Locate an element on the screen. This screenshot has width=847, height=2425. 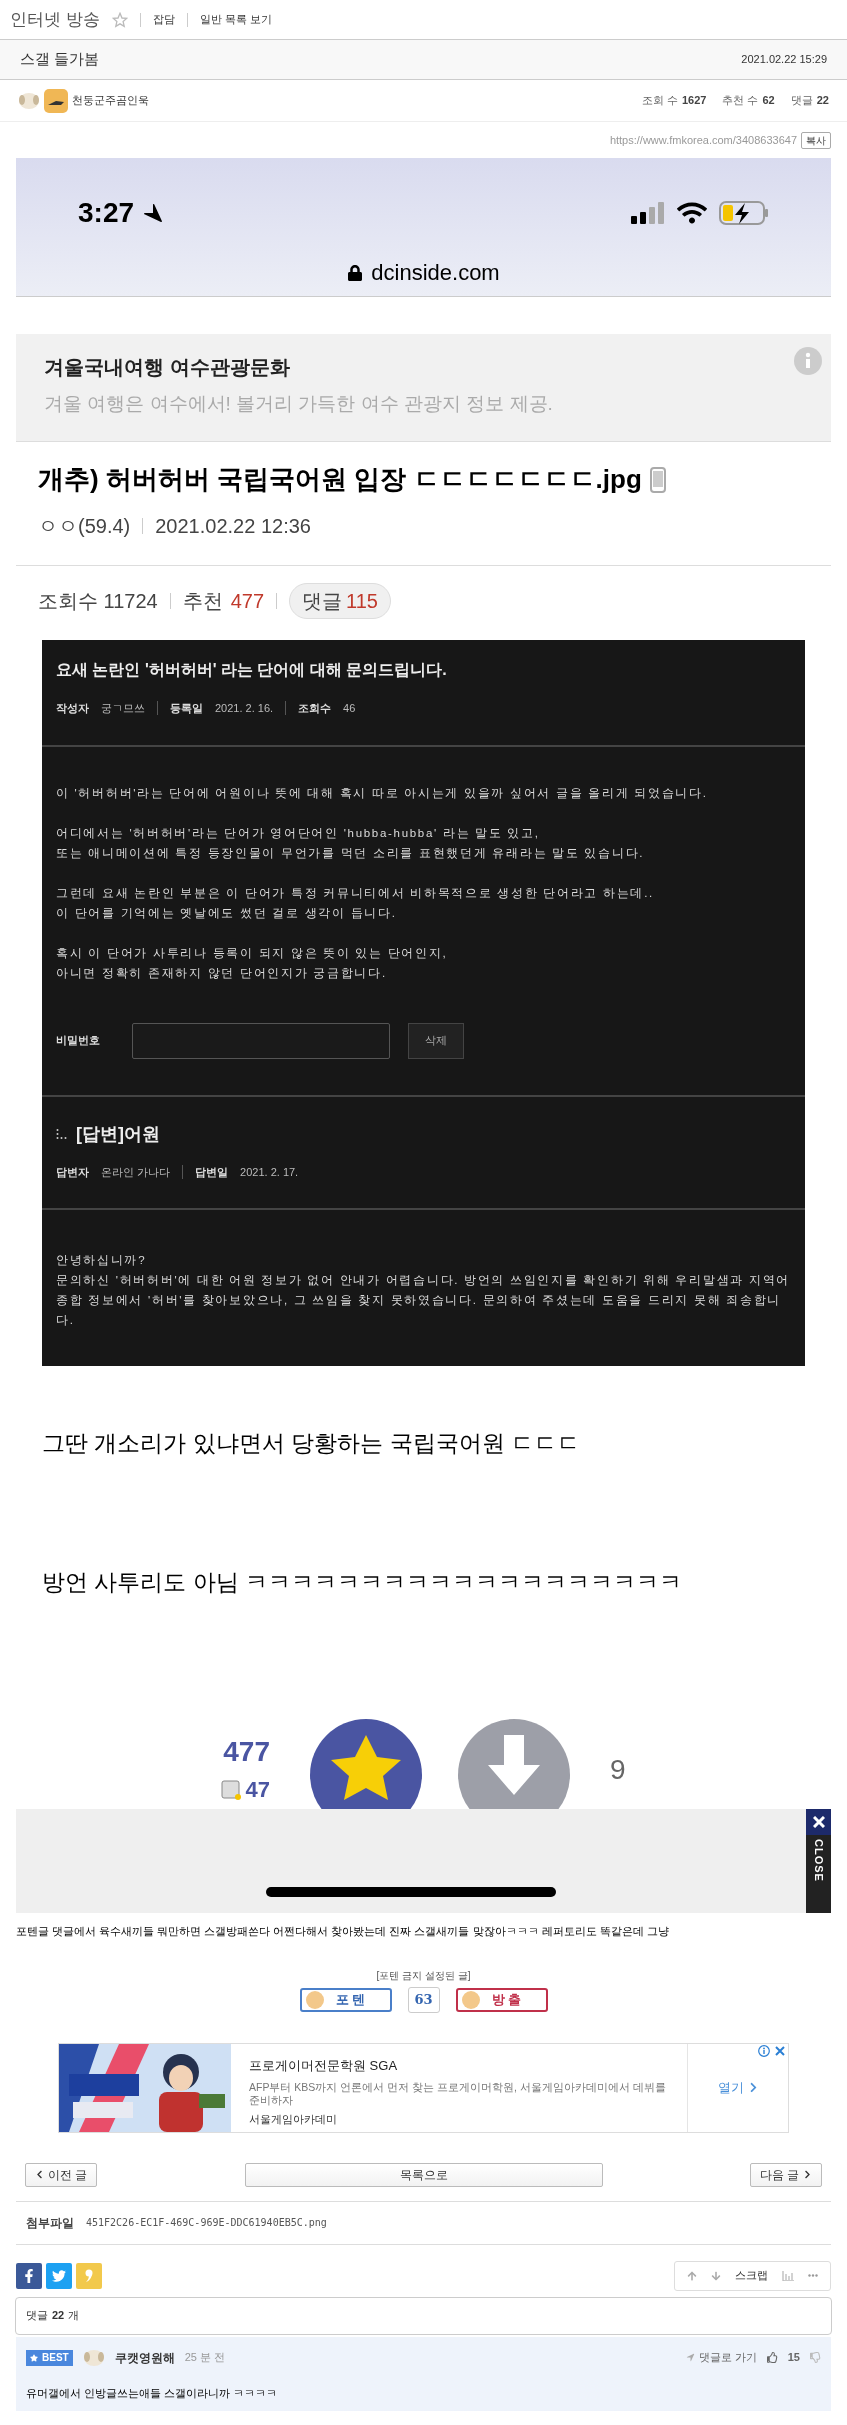
comment-count-pill: 댓글 115 is located at coordinates (340, 601).